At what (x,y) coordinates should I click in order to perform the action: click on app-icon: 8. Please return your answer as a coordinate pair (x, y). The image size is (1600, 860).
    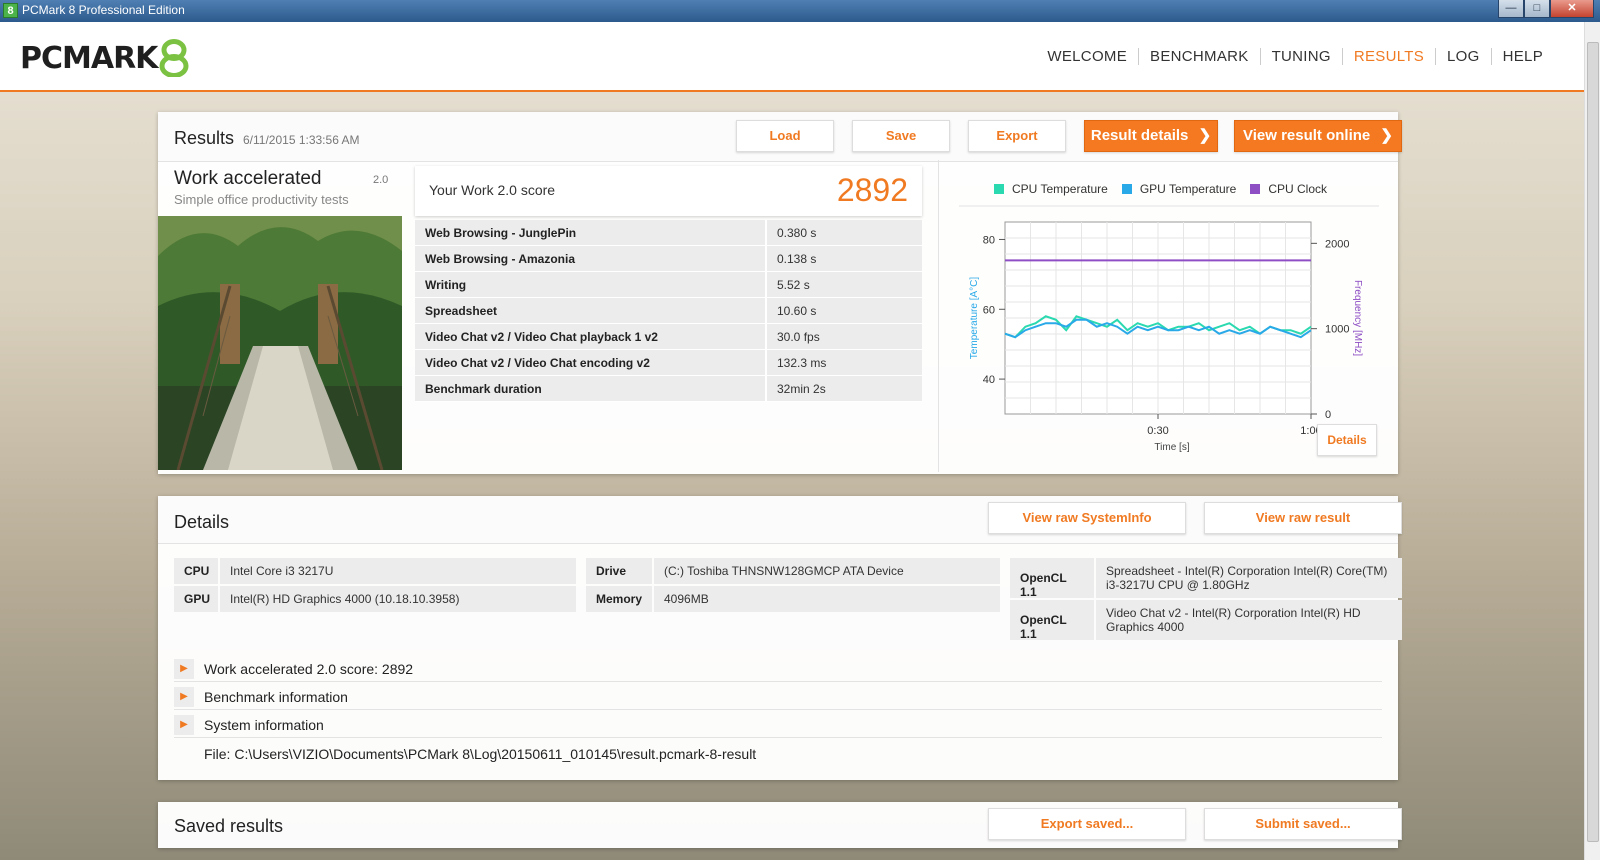
    Looking at the image, I should click on (10, 10).